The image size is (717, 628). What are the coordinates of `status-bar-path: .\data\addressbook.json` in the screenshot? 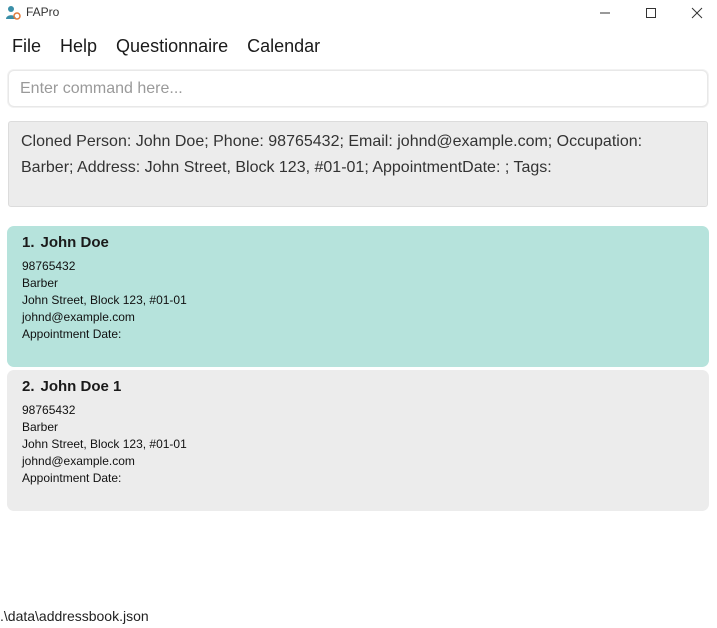 It's located at (74, 616).